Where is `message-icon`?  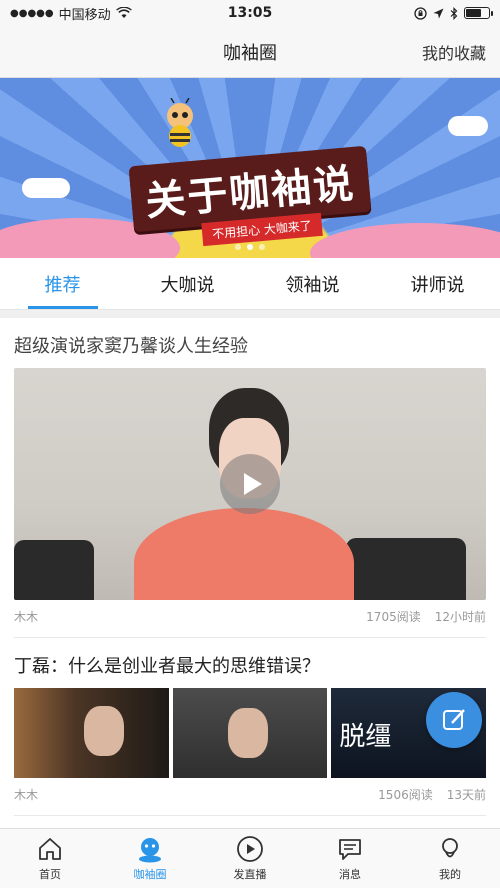
message-icon is located at coordinates (350, 849).